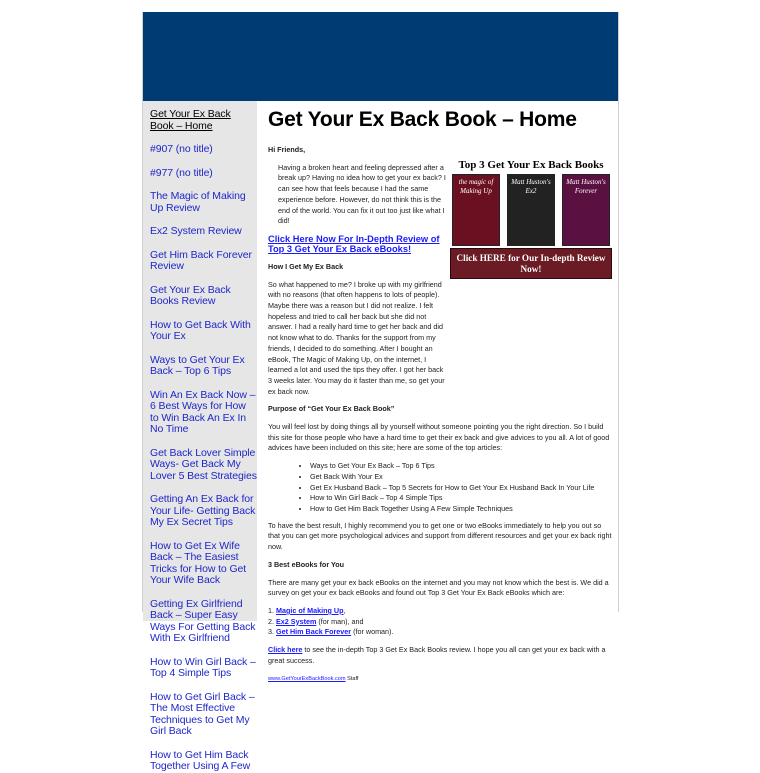 The width and height of the screenshot is (760, 773). What do you see at coordinates (340, 621) in the screenshot?
I see `ebook-note: (for man), and` at bounding box center [340, 621].